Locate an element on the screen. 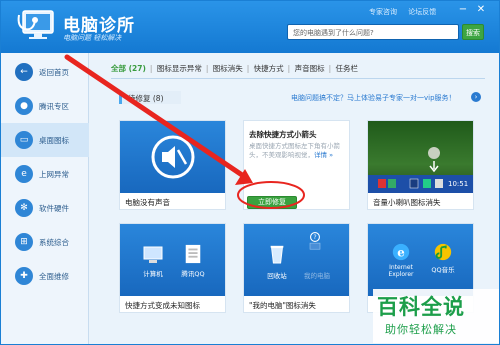  site-watermark: 百科全说 助你轻松解决 is located at coordinates (436, 316).